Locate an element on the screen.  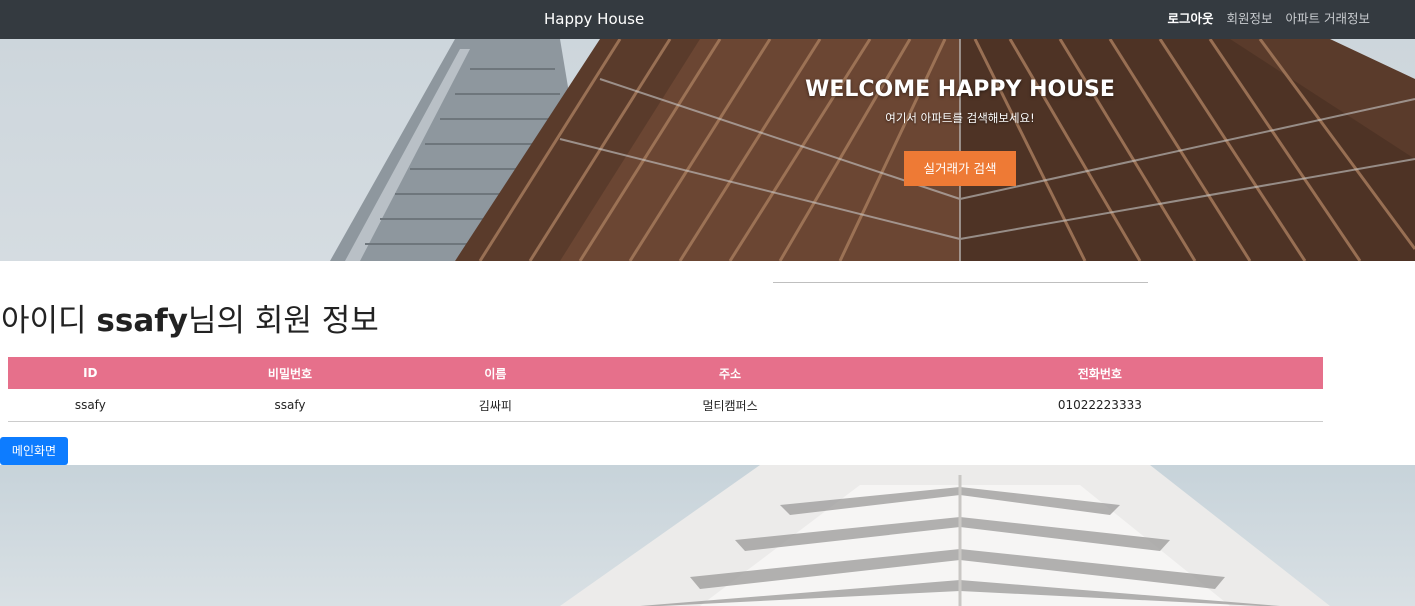
nav-link-logout: 로그아웃 is located at coordinates (1190, 19).